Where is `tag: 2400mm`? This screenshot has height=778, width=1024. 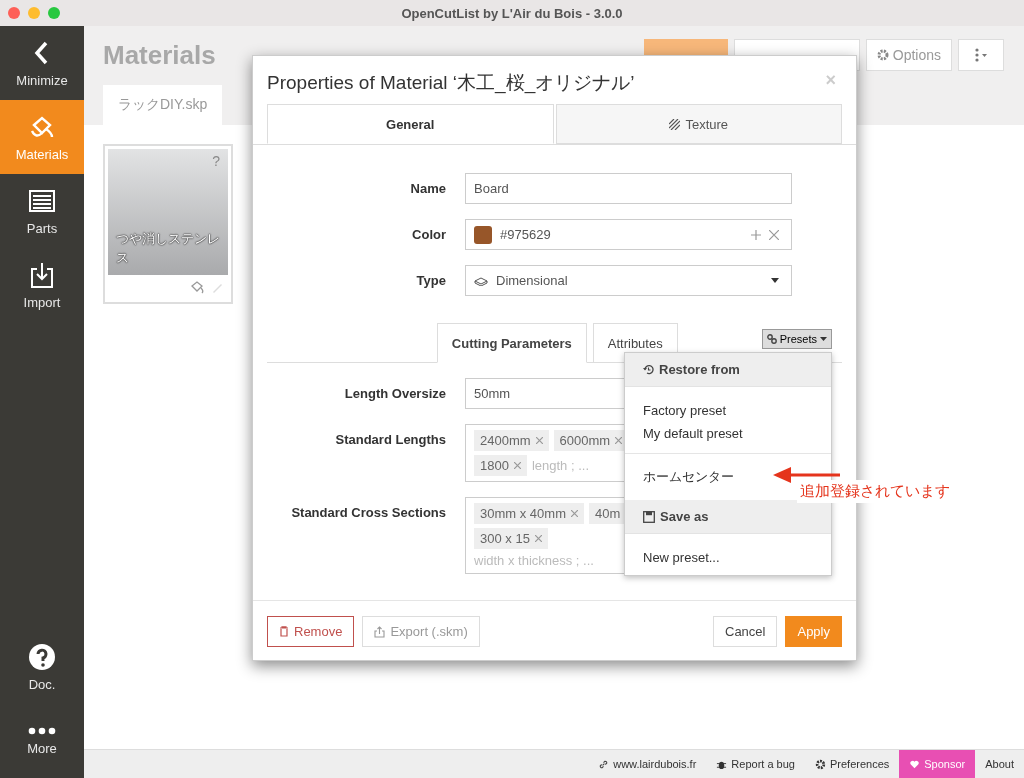
tag: 2400mm is located at coordinates (511, 440).